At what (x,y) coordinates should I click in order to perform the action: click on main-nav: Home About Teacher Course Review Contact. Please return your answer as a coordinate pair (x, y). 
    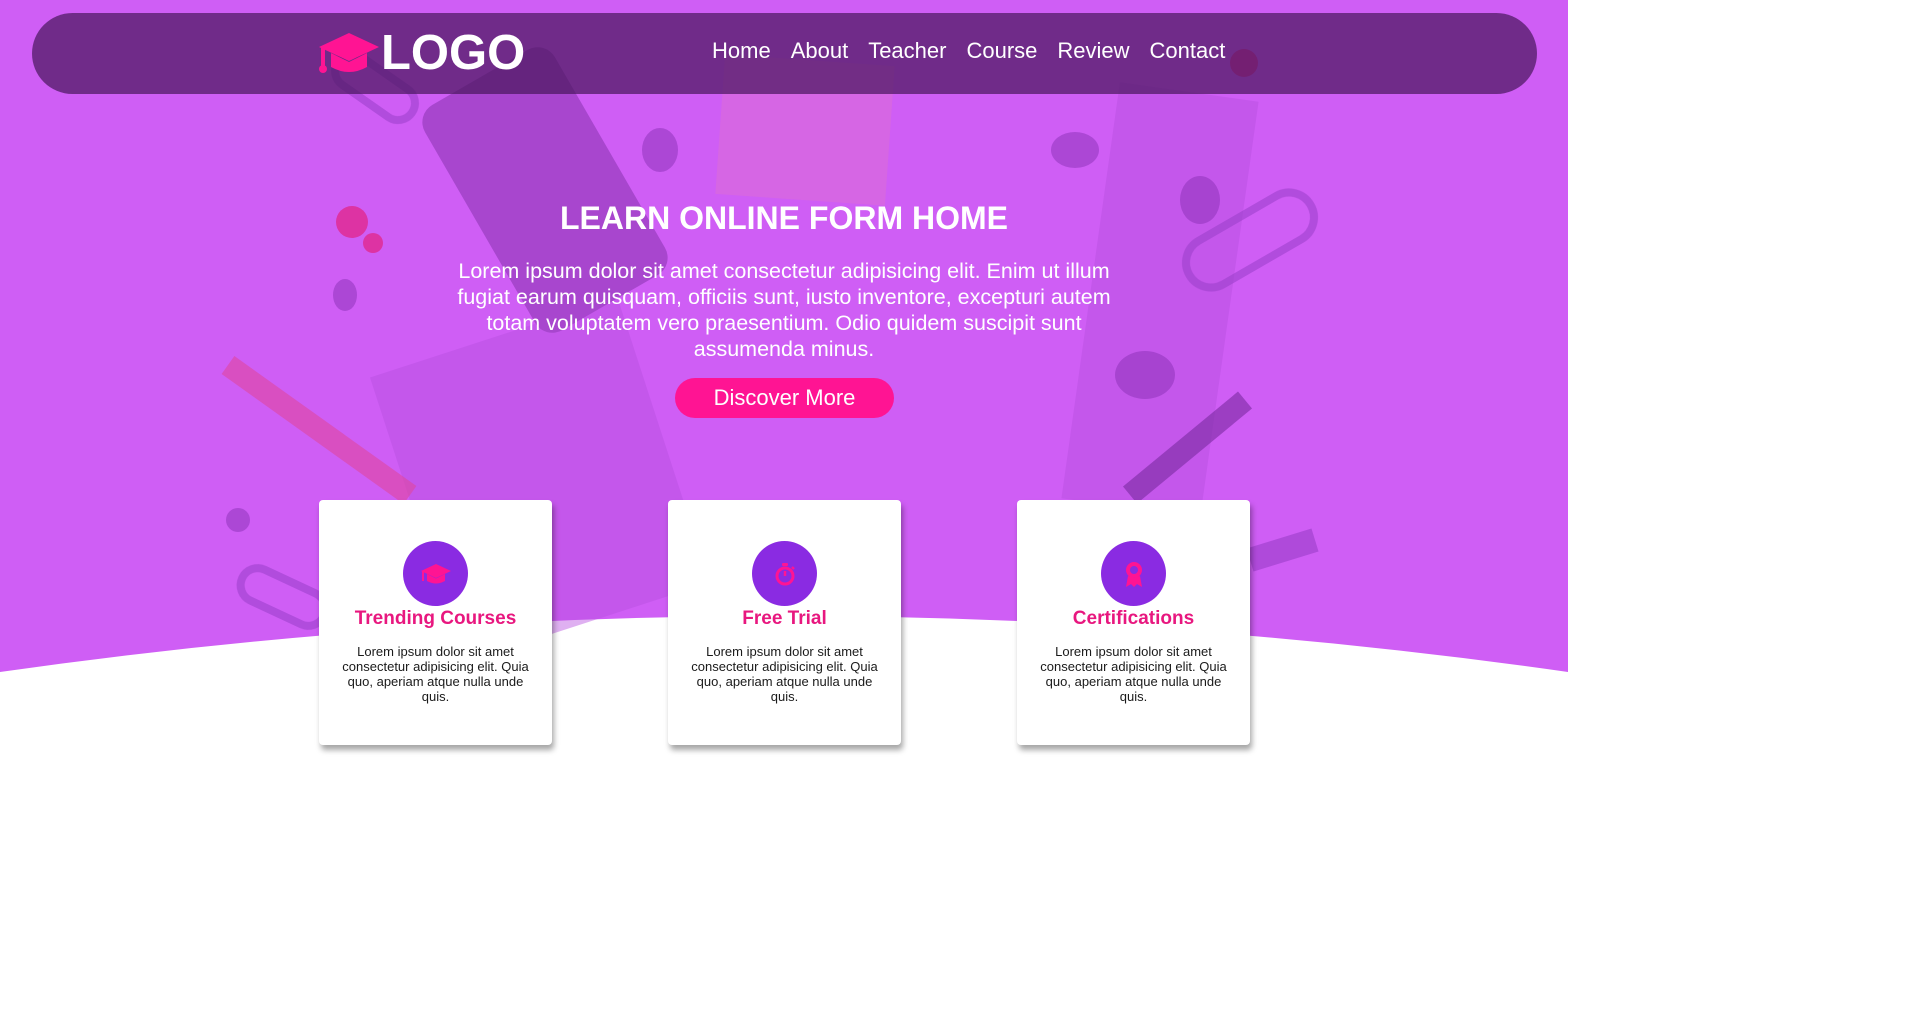
    Looking at the image, I should click on (968, 51).